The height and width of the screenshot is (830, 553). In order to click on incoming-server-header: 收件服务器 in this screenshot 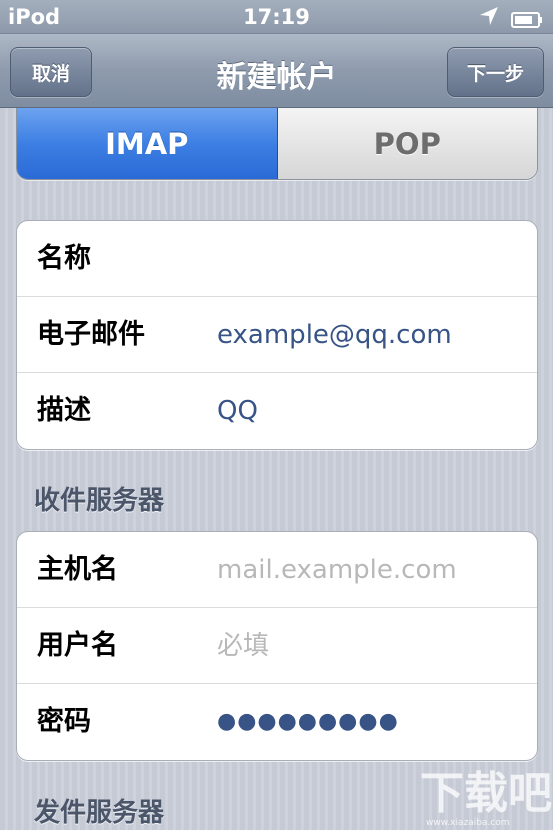, I will do `click(99, 501)`.